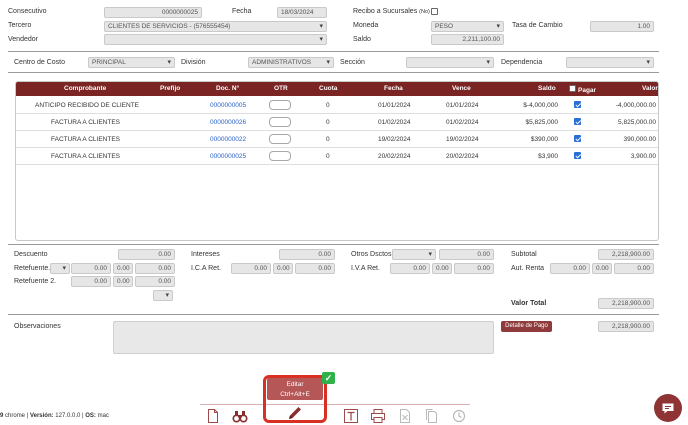 This screenshot has width=688, height=425. I want to click on col-otr: OTR, so click(281, 88).